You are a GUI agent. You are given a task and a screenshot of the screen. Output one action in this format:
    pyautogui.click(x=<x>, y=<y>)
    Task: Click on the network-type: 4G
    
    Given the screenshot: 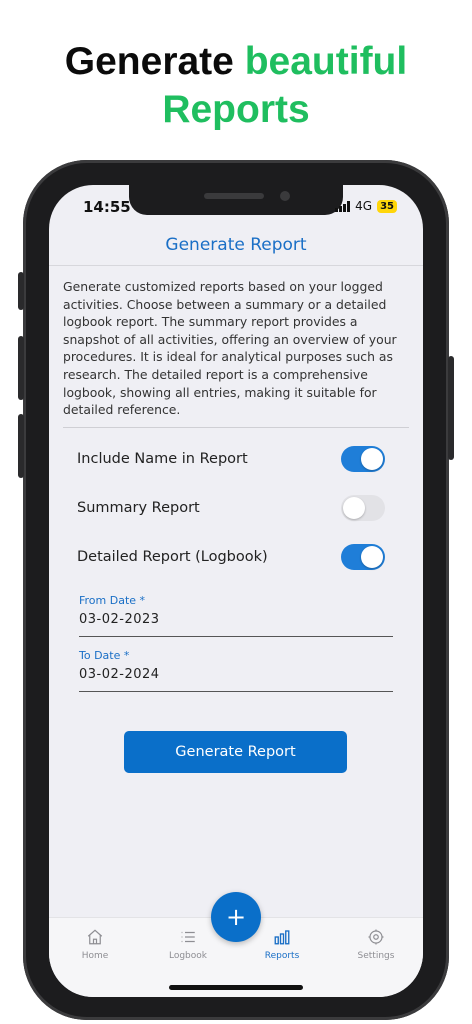 What is the action you would take?
    pyautogui.click(x=364, y=206)
    